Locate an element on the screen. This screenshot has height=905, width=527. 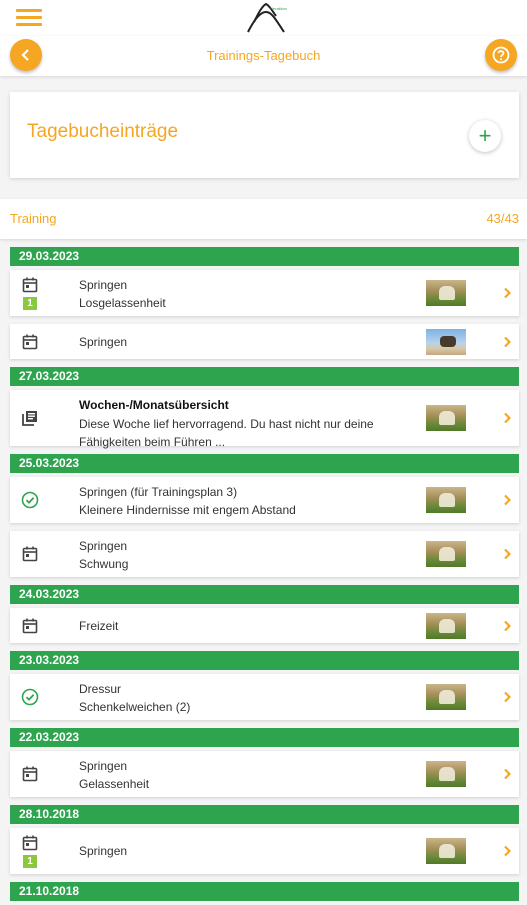
entry-count: 43/43 is located at coordinates (502, 218).